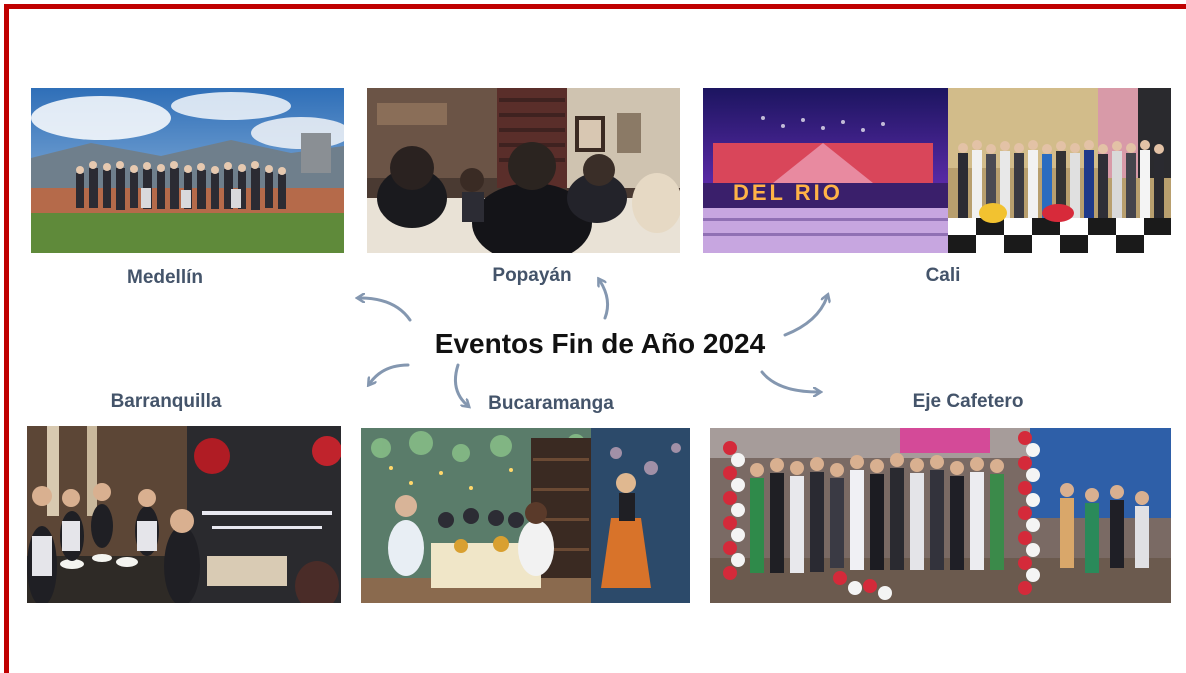 The width and height of the screenshot is (1186, 673). Describe the element at coordinates (187, 170) in the screenshot. I see `photo-medellin` at that location.